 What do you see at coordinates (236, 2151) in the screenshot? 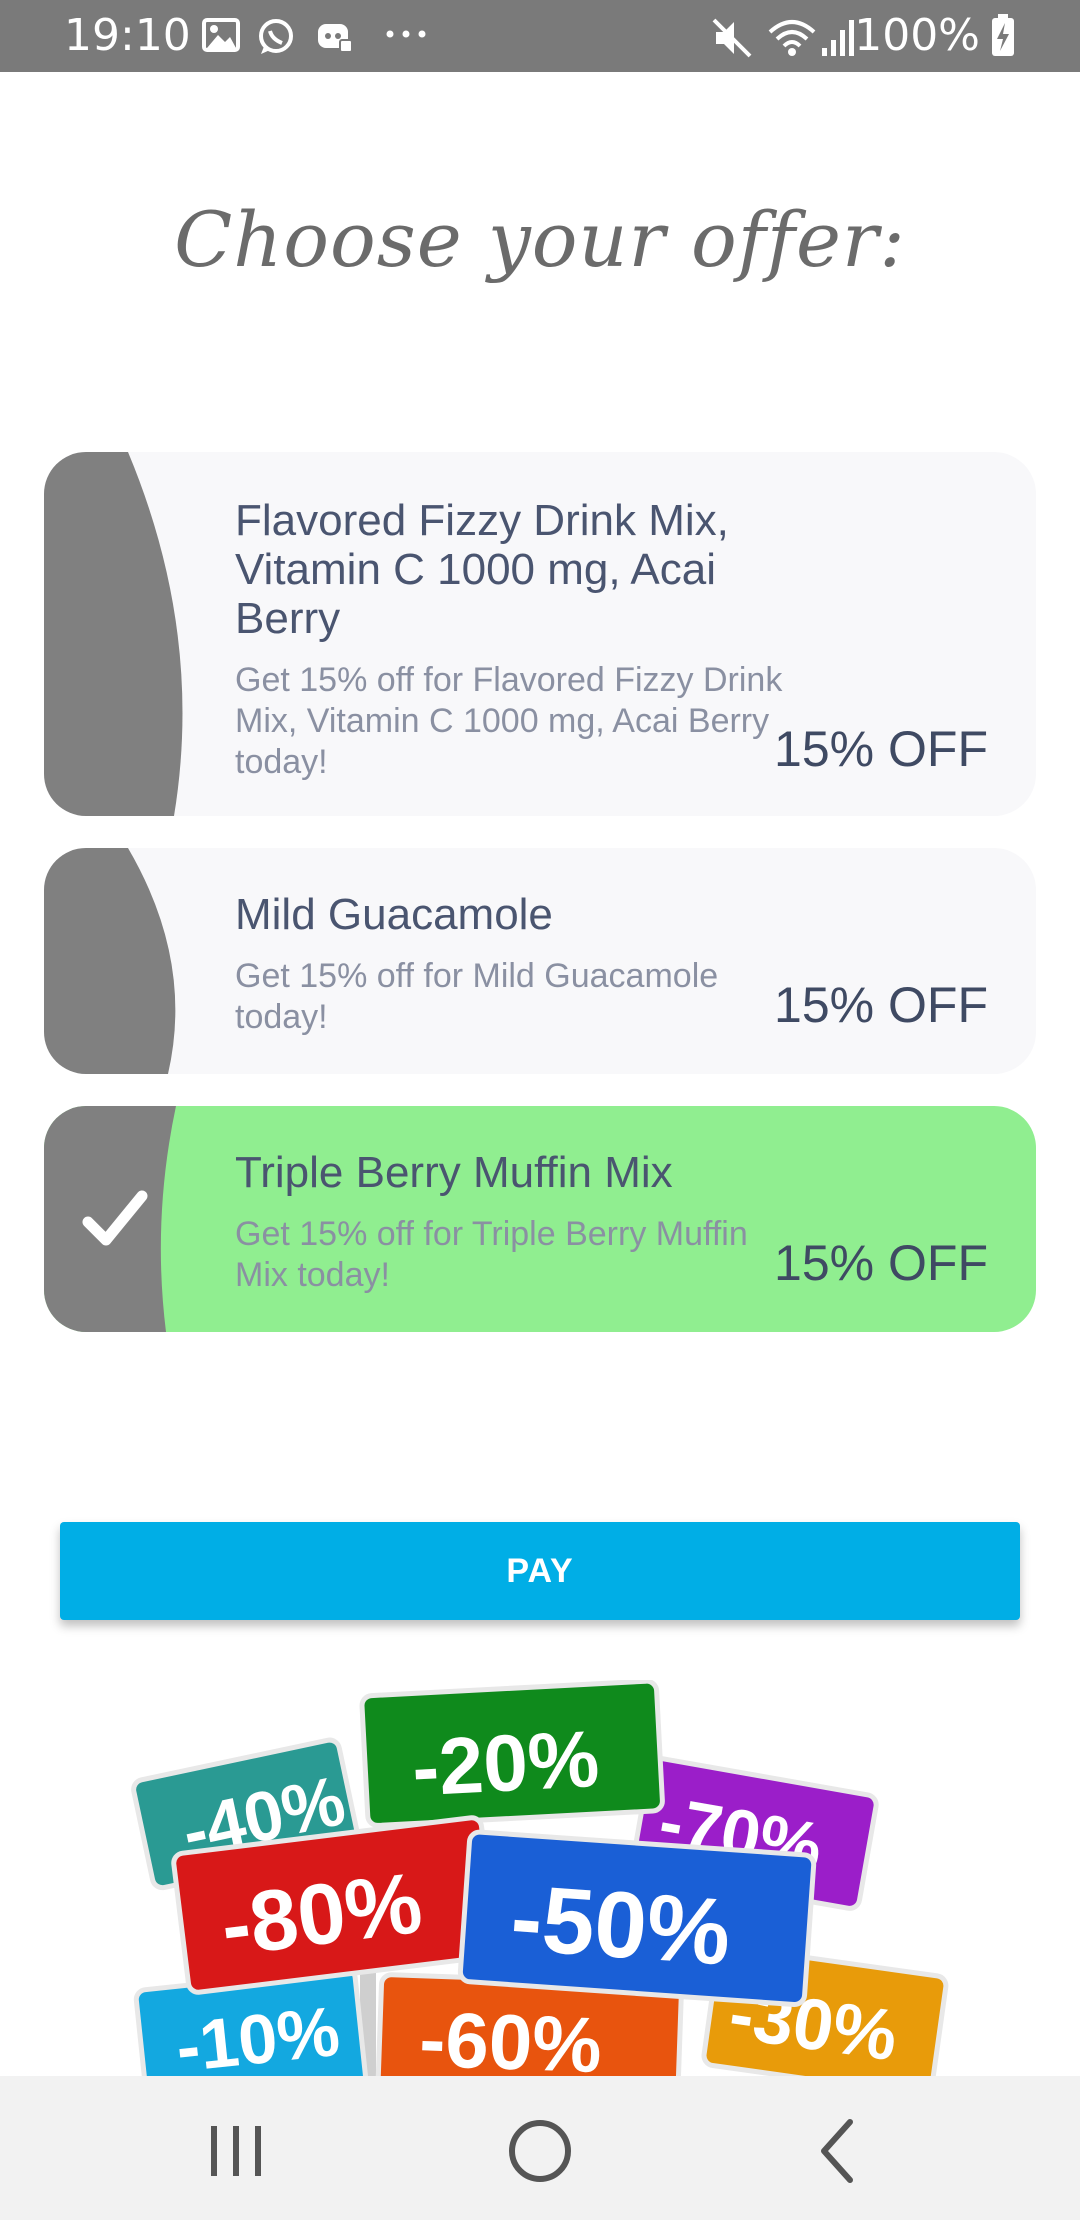
I see `recent-apps-icon` at bounding box center [236, 2151].